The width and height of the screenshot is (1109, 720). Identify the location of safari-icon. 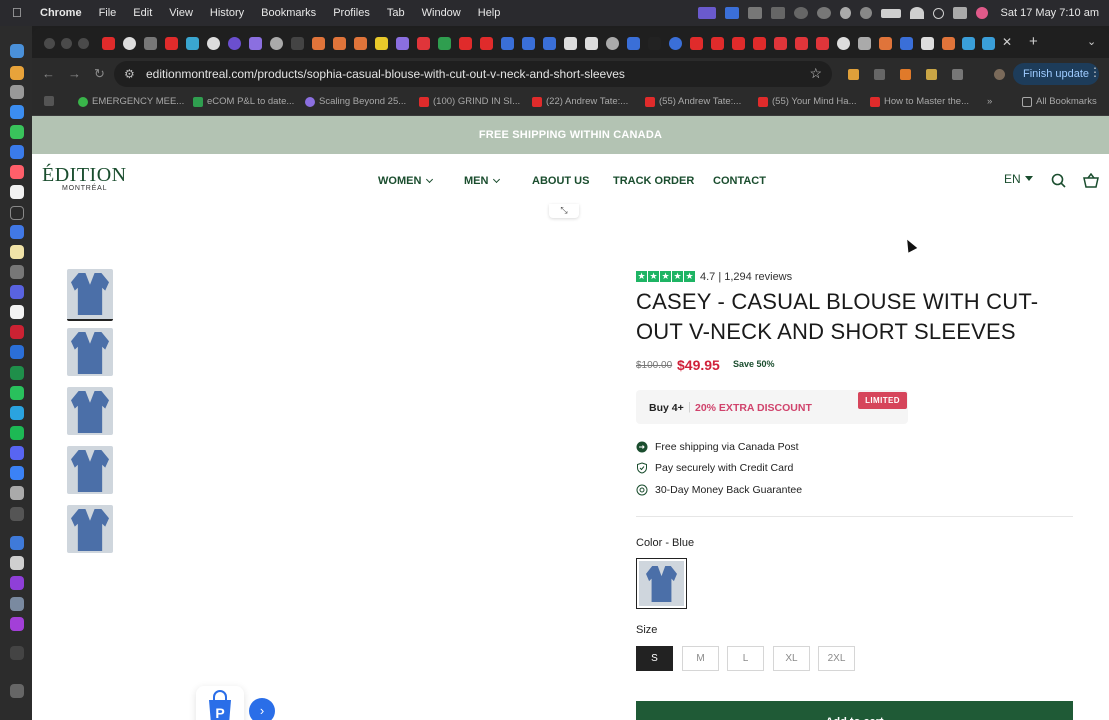
(17, 112).